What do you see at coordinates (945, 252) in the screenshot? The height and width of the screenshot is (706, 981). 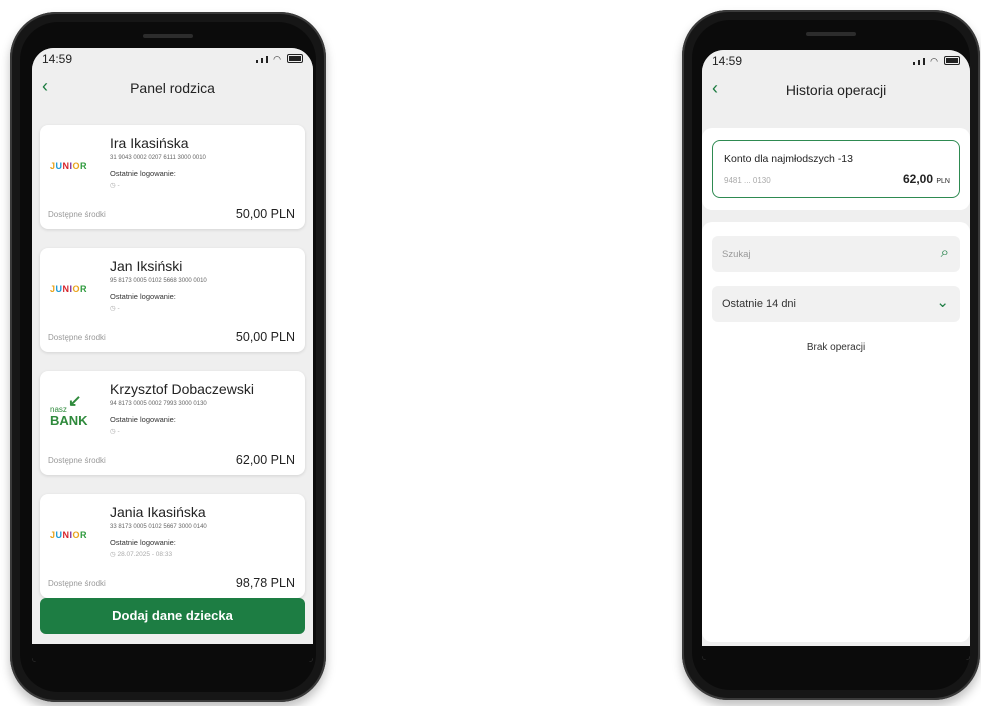 I see `search-icon: ⌕` at bounding box center [945, 252].